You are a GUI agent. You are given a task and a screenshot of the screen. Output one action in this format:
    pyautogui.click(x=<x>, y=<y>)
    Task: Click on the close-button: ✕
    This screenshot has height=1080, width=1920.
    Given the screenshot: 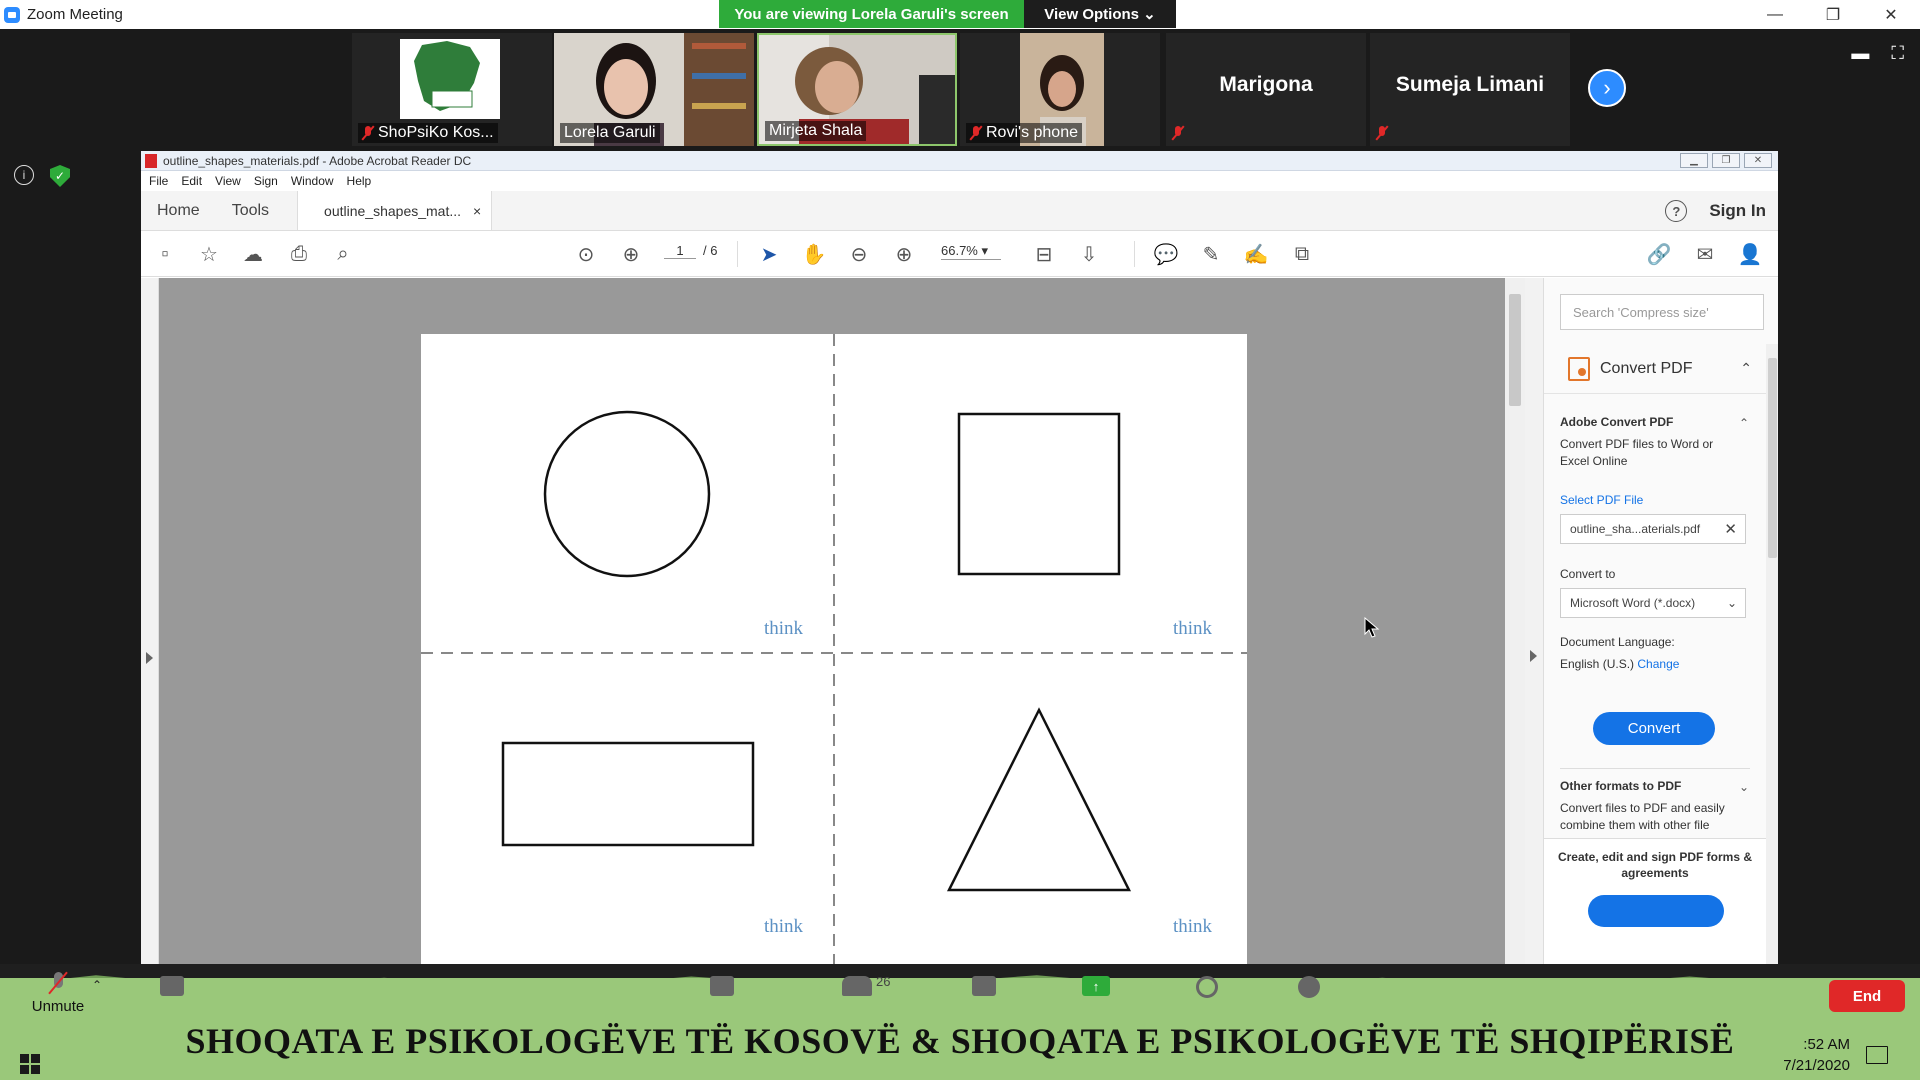 What is the action you would take?
    pyautogui.click(x=1891, y=14)
    